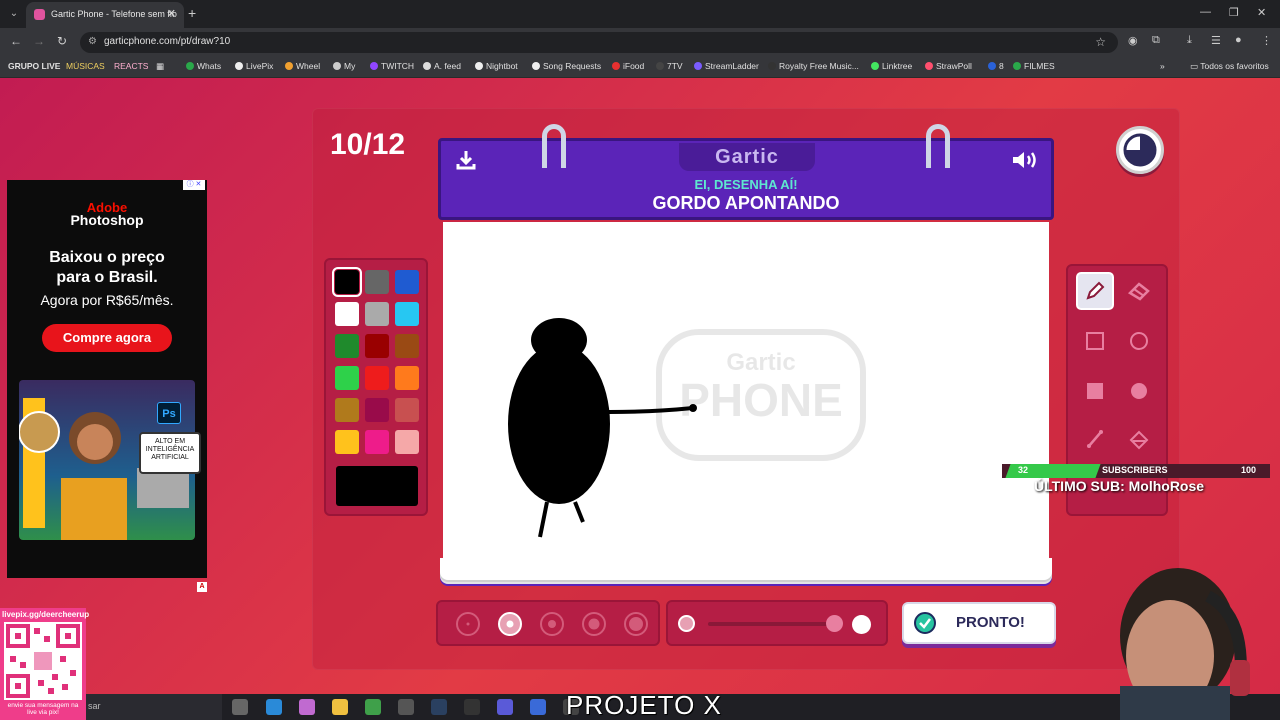 This screenshot has height=720, width=1280. What do you see at coordinates (1229, 66) in the screenshot?
I see `all-bookmarks-folder: ▭ Todos os favoritos` at bounding box center [1229, 66].